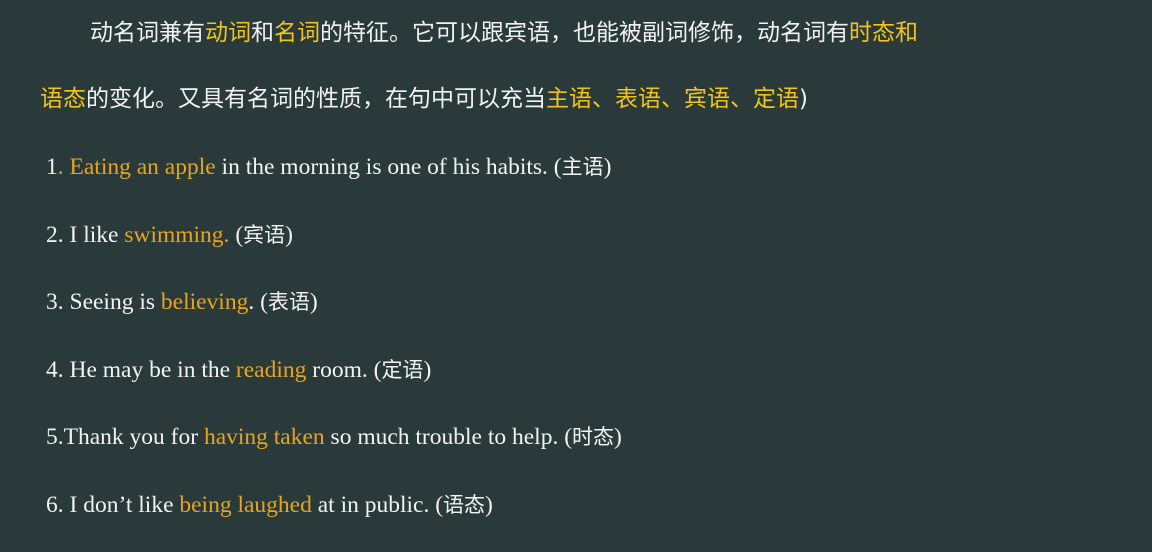  Describe the element at coordinates (204, 302) in the screenshot. I see `example-highlight: believing` at that location.